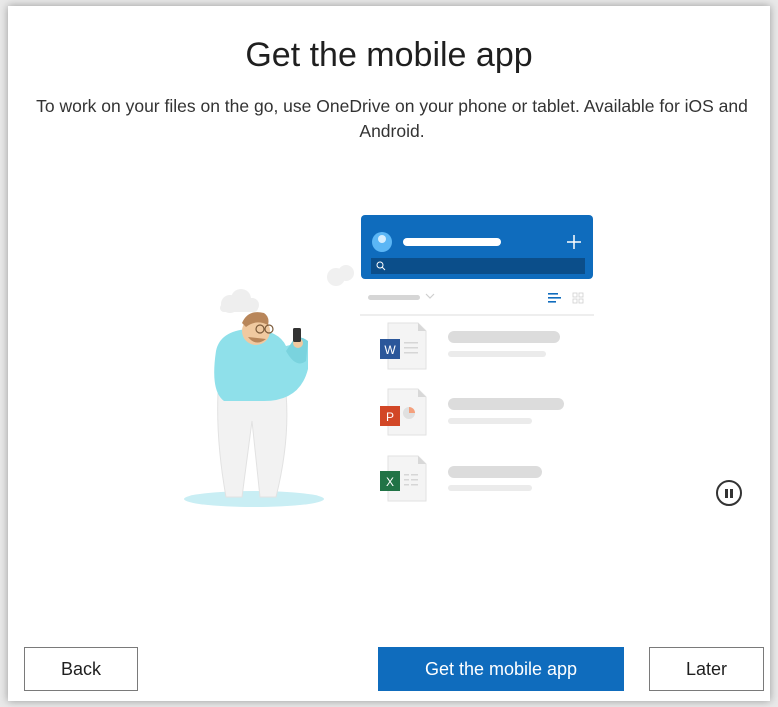 This screenshot has height=707, width=778. What do you see at coordinates (254, 499) in the screenshot?
I see `ground-shadow` at bounding box center [254, 499].